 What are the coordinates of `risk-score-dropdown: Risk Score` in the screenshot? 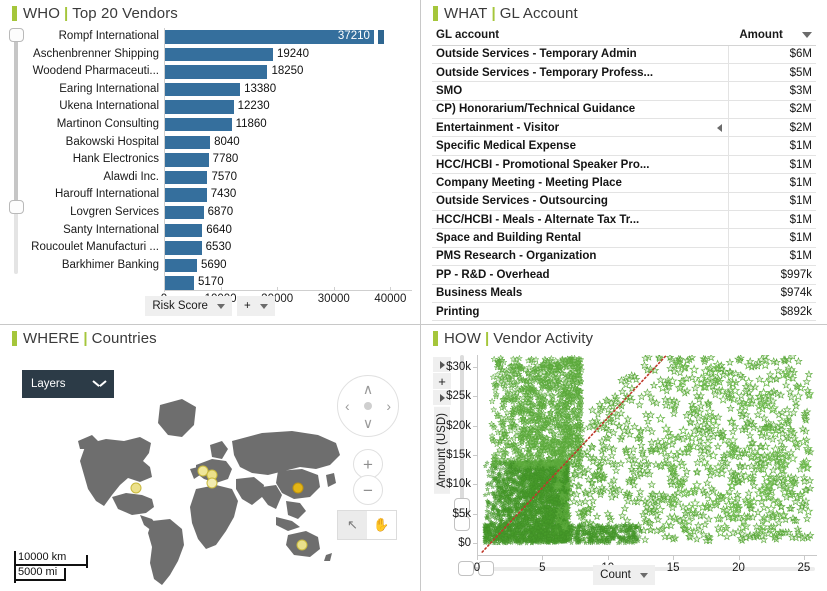 It's located at (188, 306).